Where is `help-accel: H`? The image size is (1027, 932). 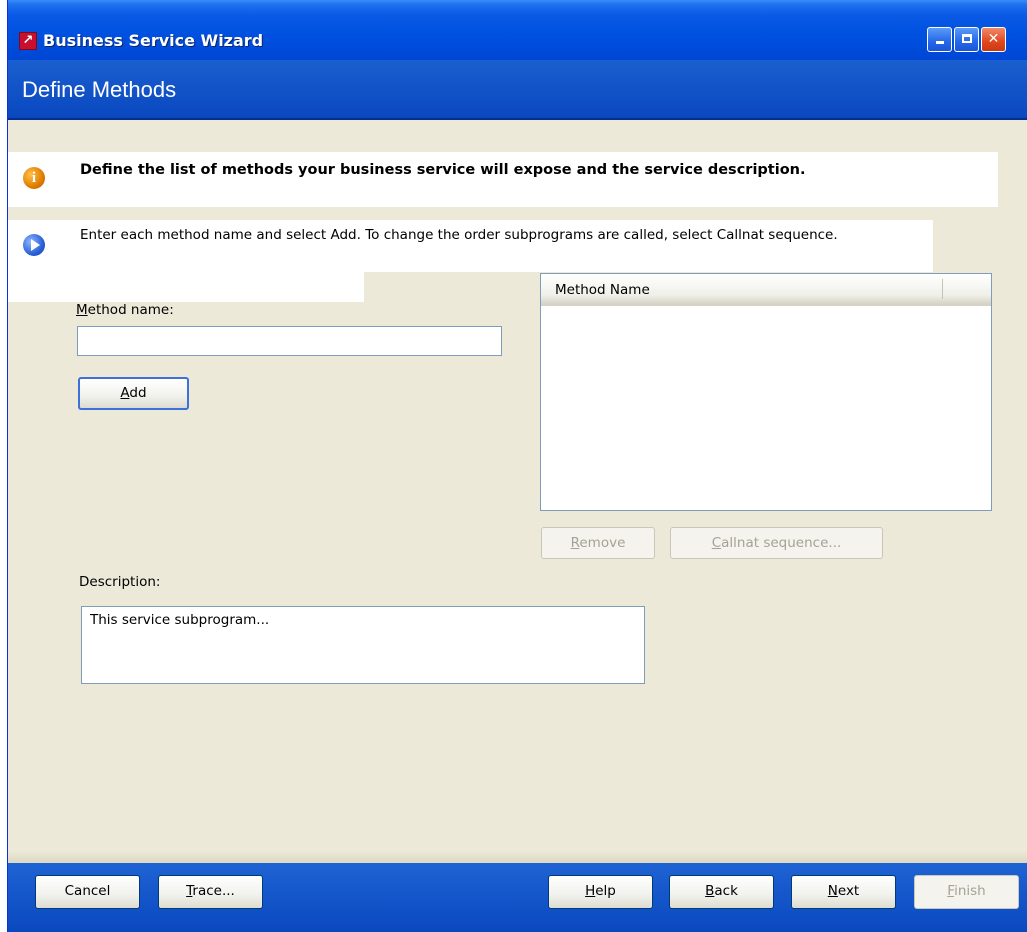
help-accel: H is located at coordinates (590, 891).